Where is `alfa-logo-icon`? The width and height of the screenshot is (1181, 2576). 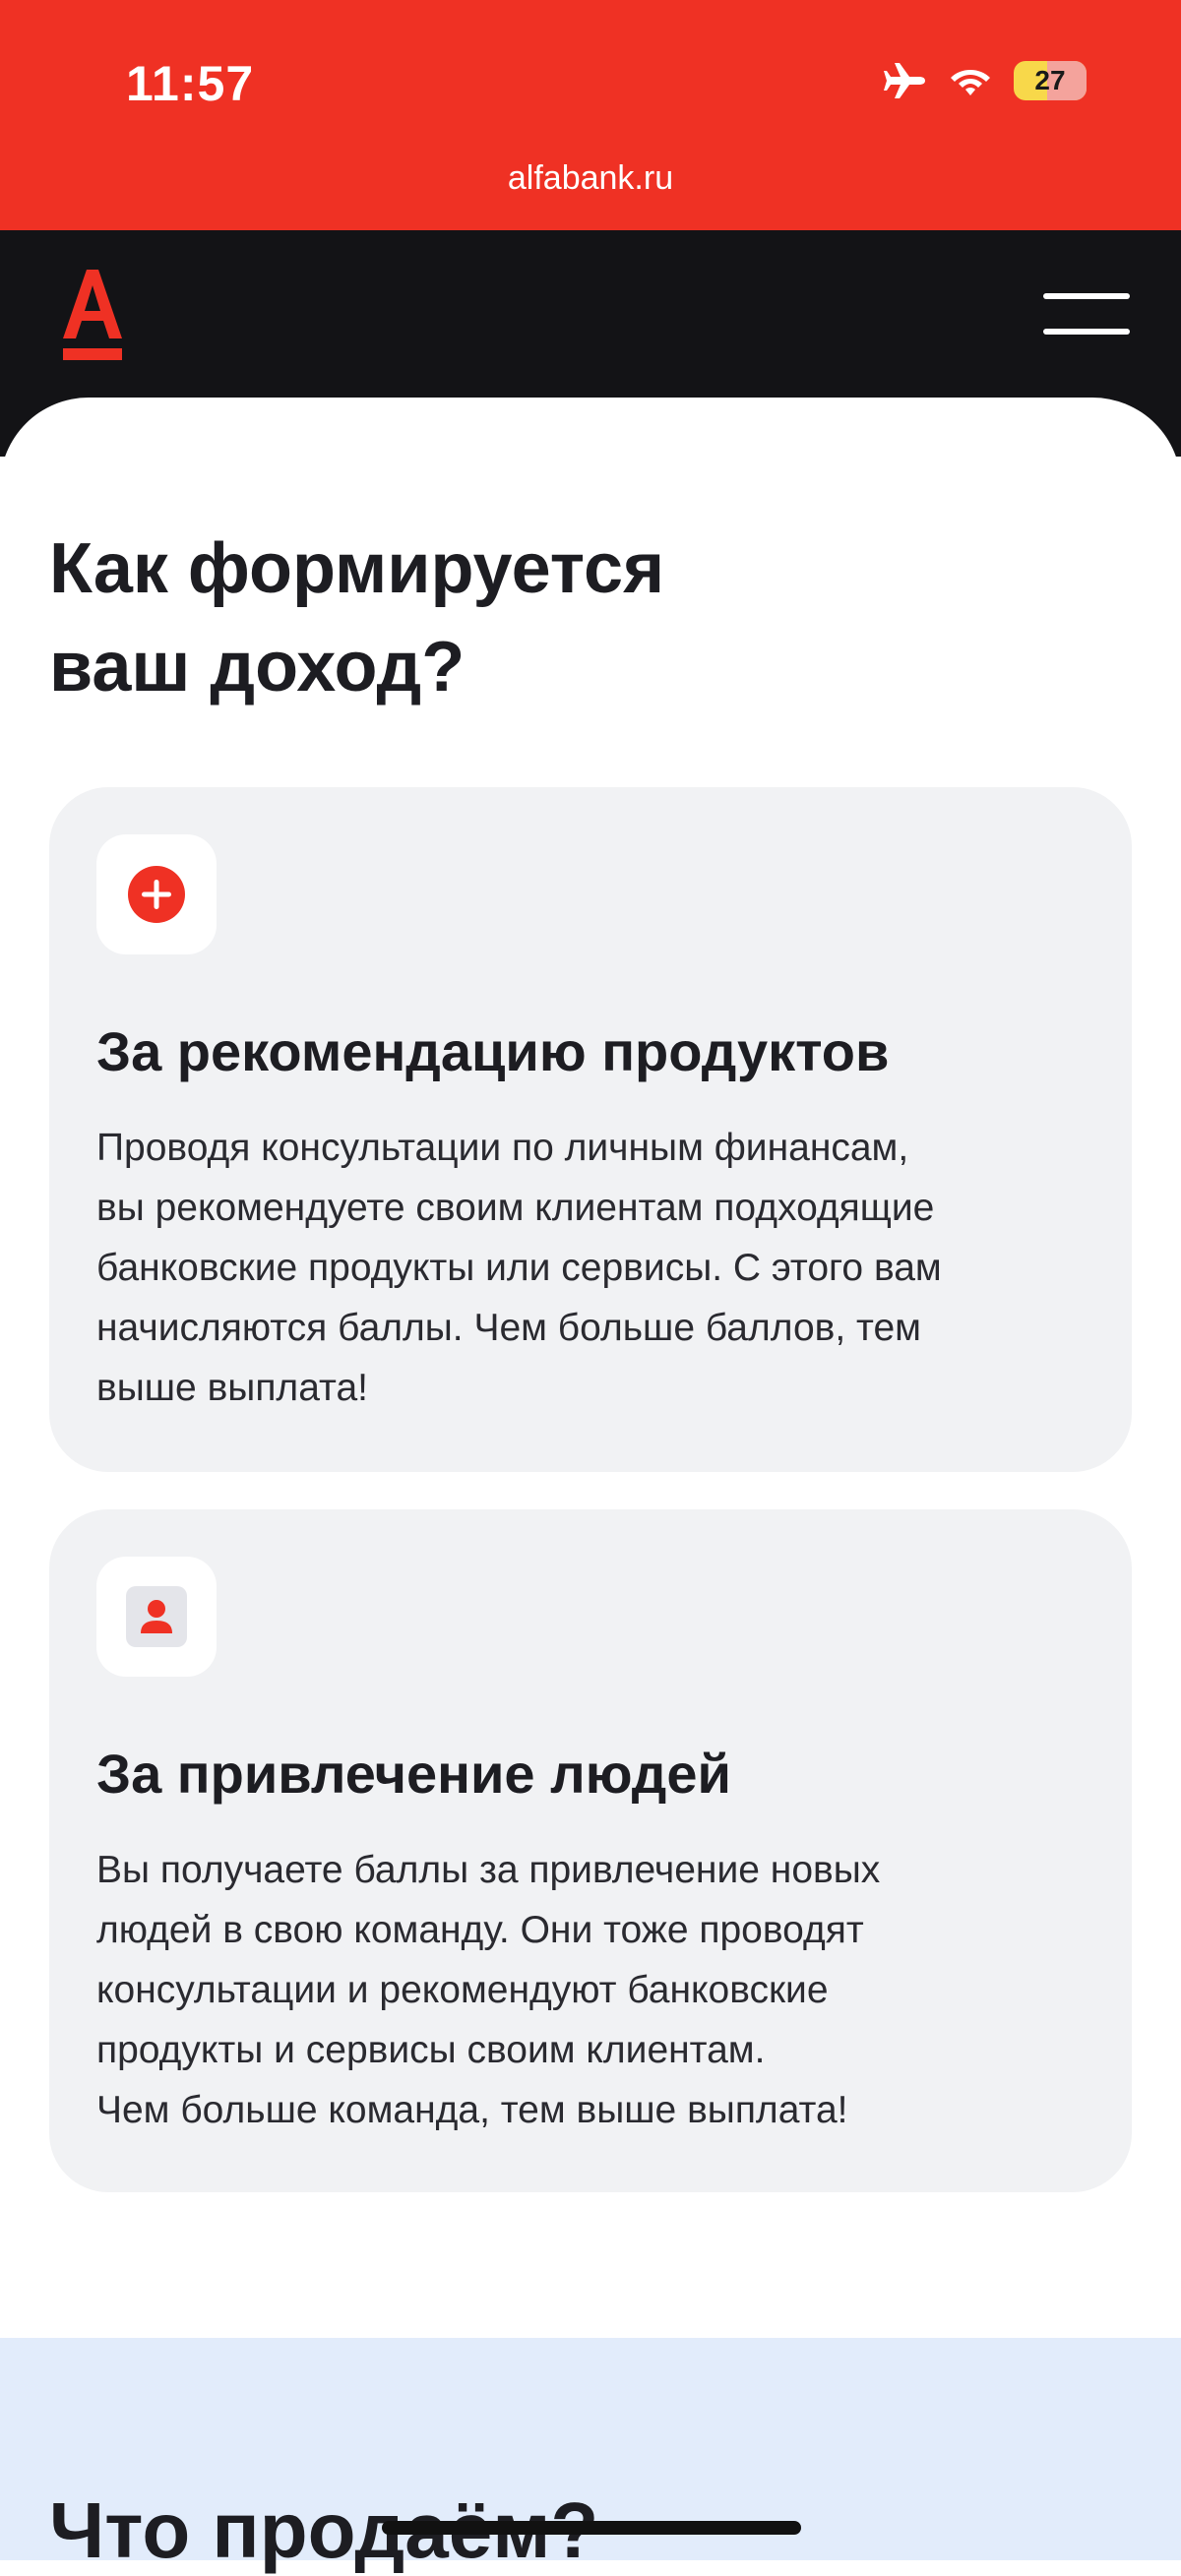 alfa-logo-icon is located at coordinates (92, 315).